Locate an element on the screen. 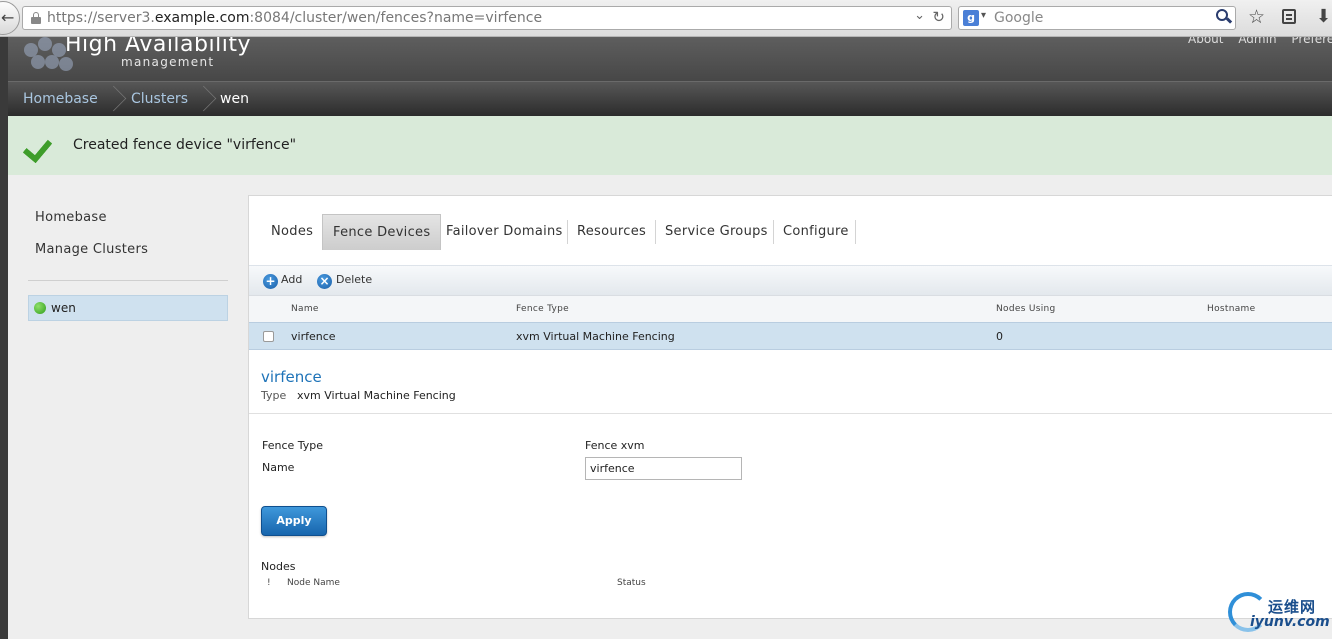  search-input: Google is located at coordinates (1018, 18).